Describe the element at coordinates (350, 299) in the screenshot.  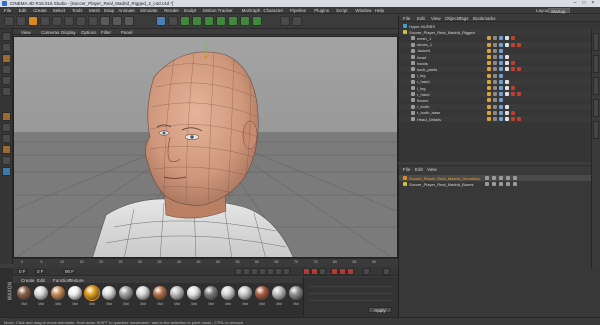
I see `coord-row-z` at that location.